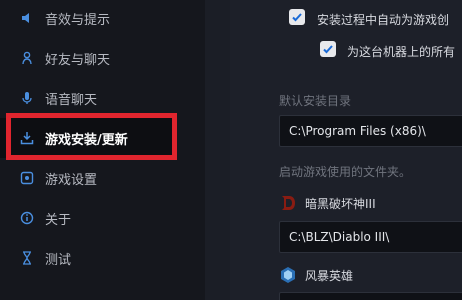 The width and height of the screenshot is (462, 300). I want to click on sidebar-item-friends-chat: 好友与聊天, so click(87, 58).